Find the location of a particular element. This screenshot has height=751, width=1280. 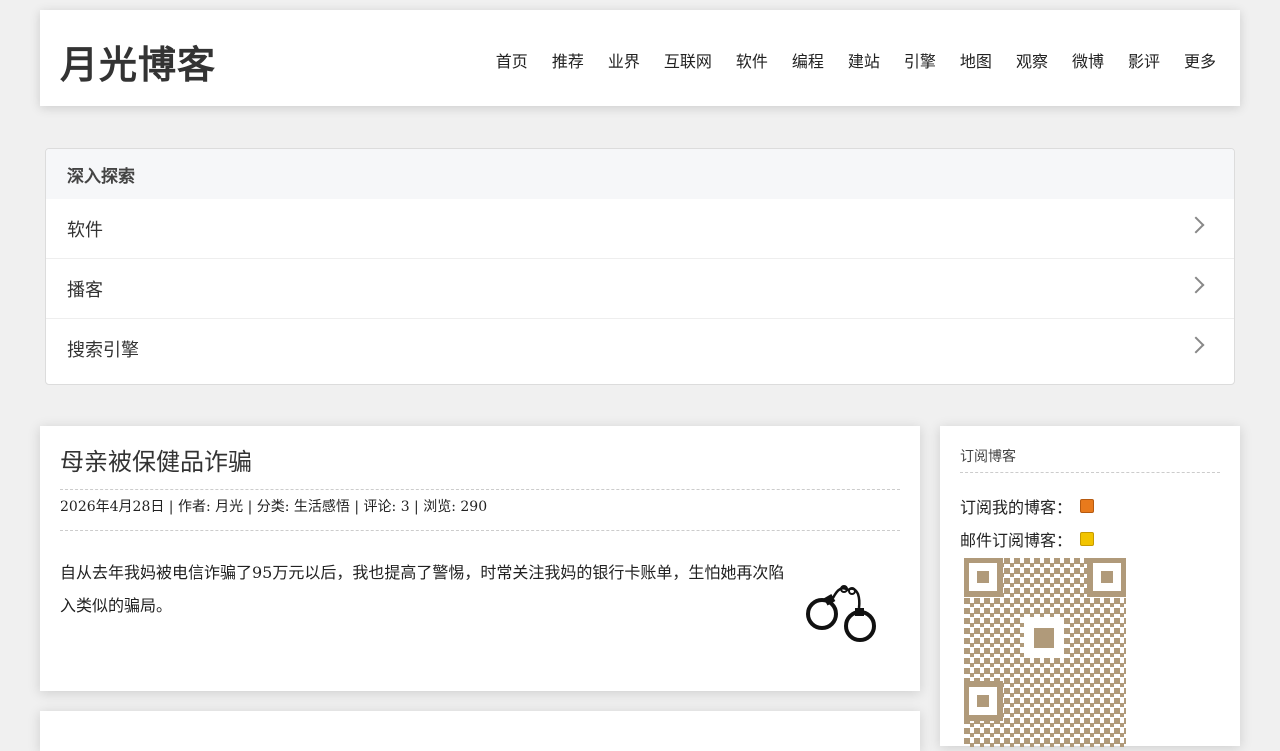

explore-item-software: 软件 is located at coordinates (640, 229).